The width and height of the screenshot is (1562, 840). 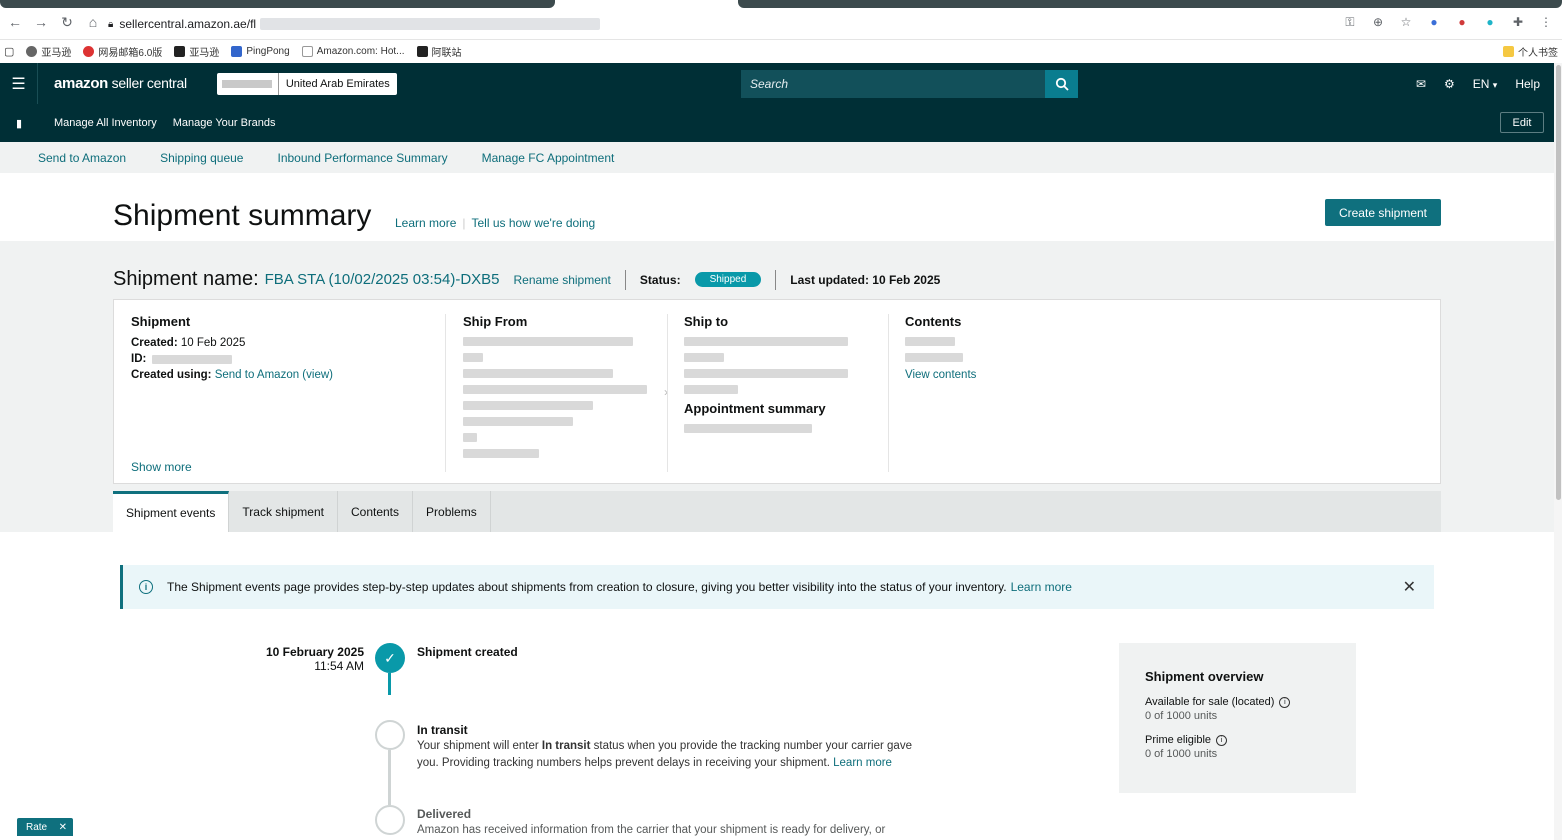 I want to click on page-title: Shipment summary, so click(x=242, y=215).